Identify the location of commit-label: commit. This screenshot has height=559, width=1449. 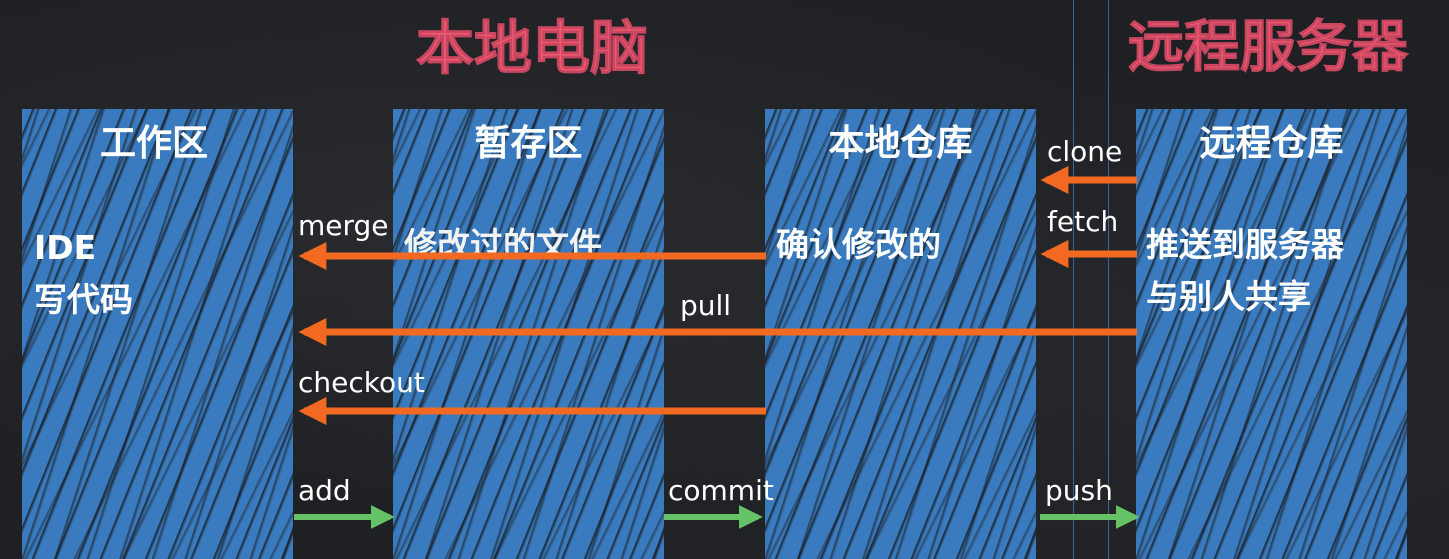
(721, 490).